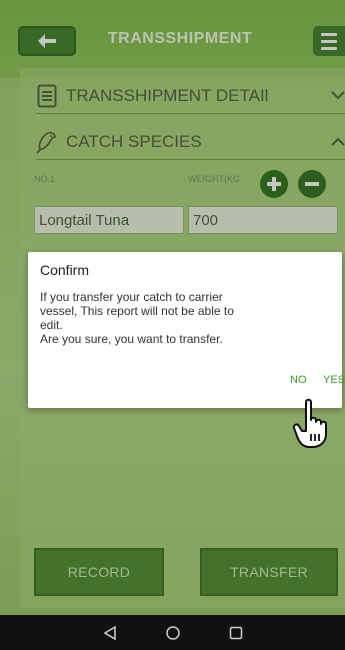 The image size is (345, 650). I want to click on nav-back-icon, so click(110, 633).